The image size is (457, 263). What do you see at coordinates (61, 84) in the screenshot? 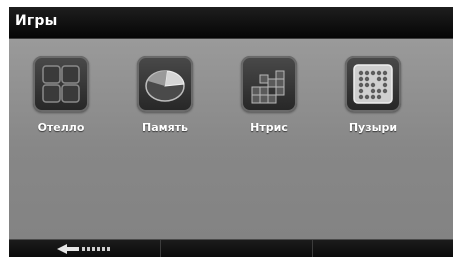
I see `othello-grid-icon` at bounding box center [61, 84].